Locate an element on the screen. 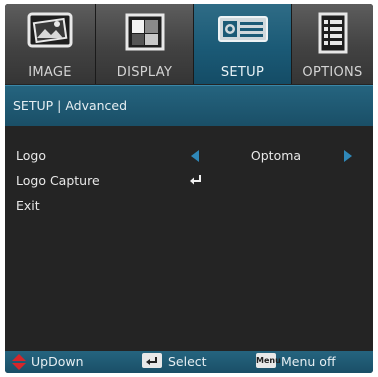 Image resolution: width=378 pixels, height=377 pixels. tab-display-label: DISPLAY is located at coordinates (144, 72).